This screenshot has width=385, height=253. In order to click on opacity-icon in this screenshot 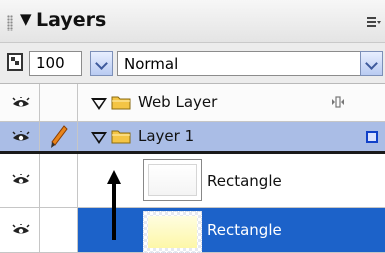, I will do `click(15, 62)`.